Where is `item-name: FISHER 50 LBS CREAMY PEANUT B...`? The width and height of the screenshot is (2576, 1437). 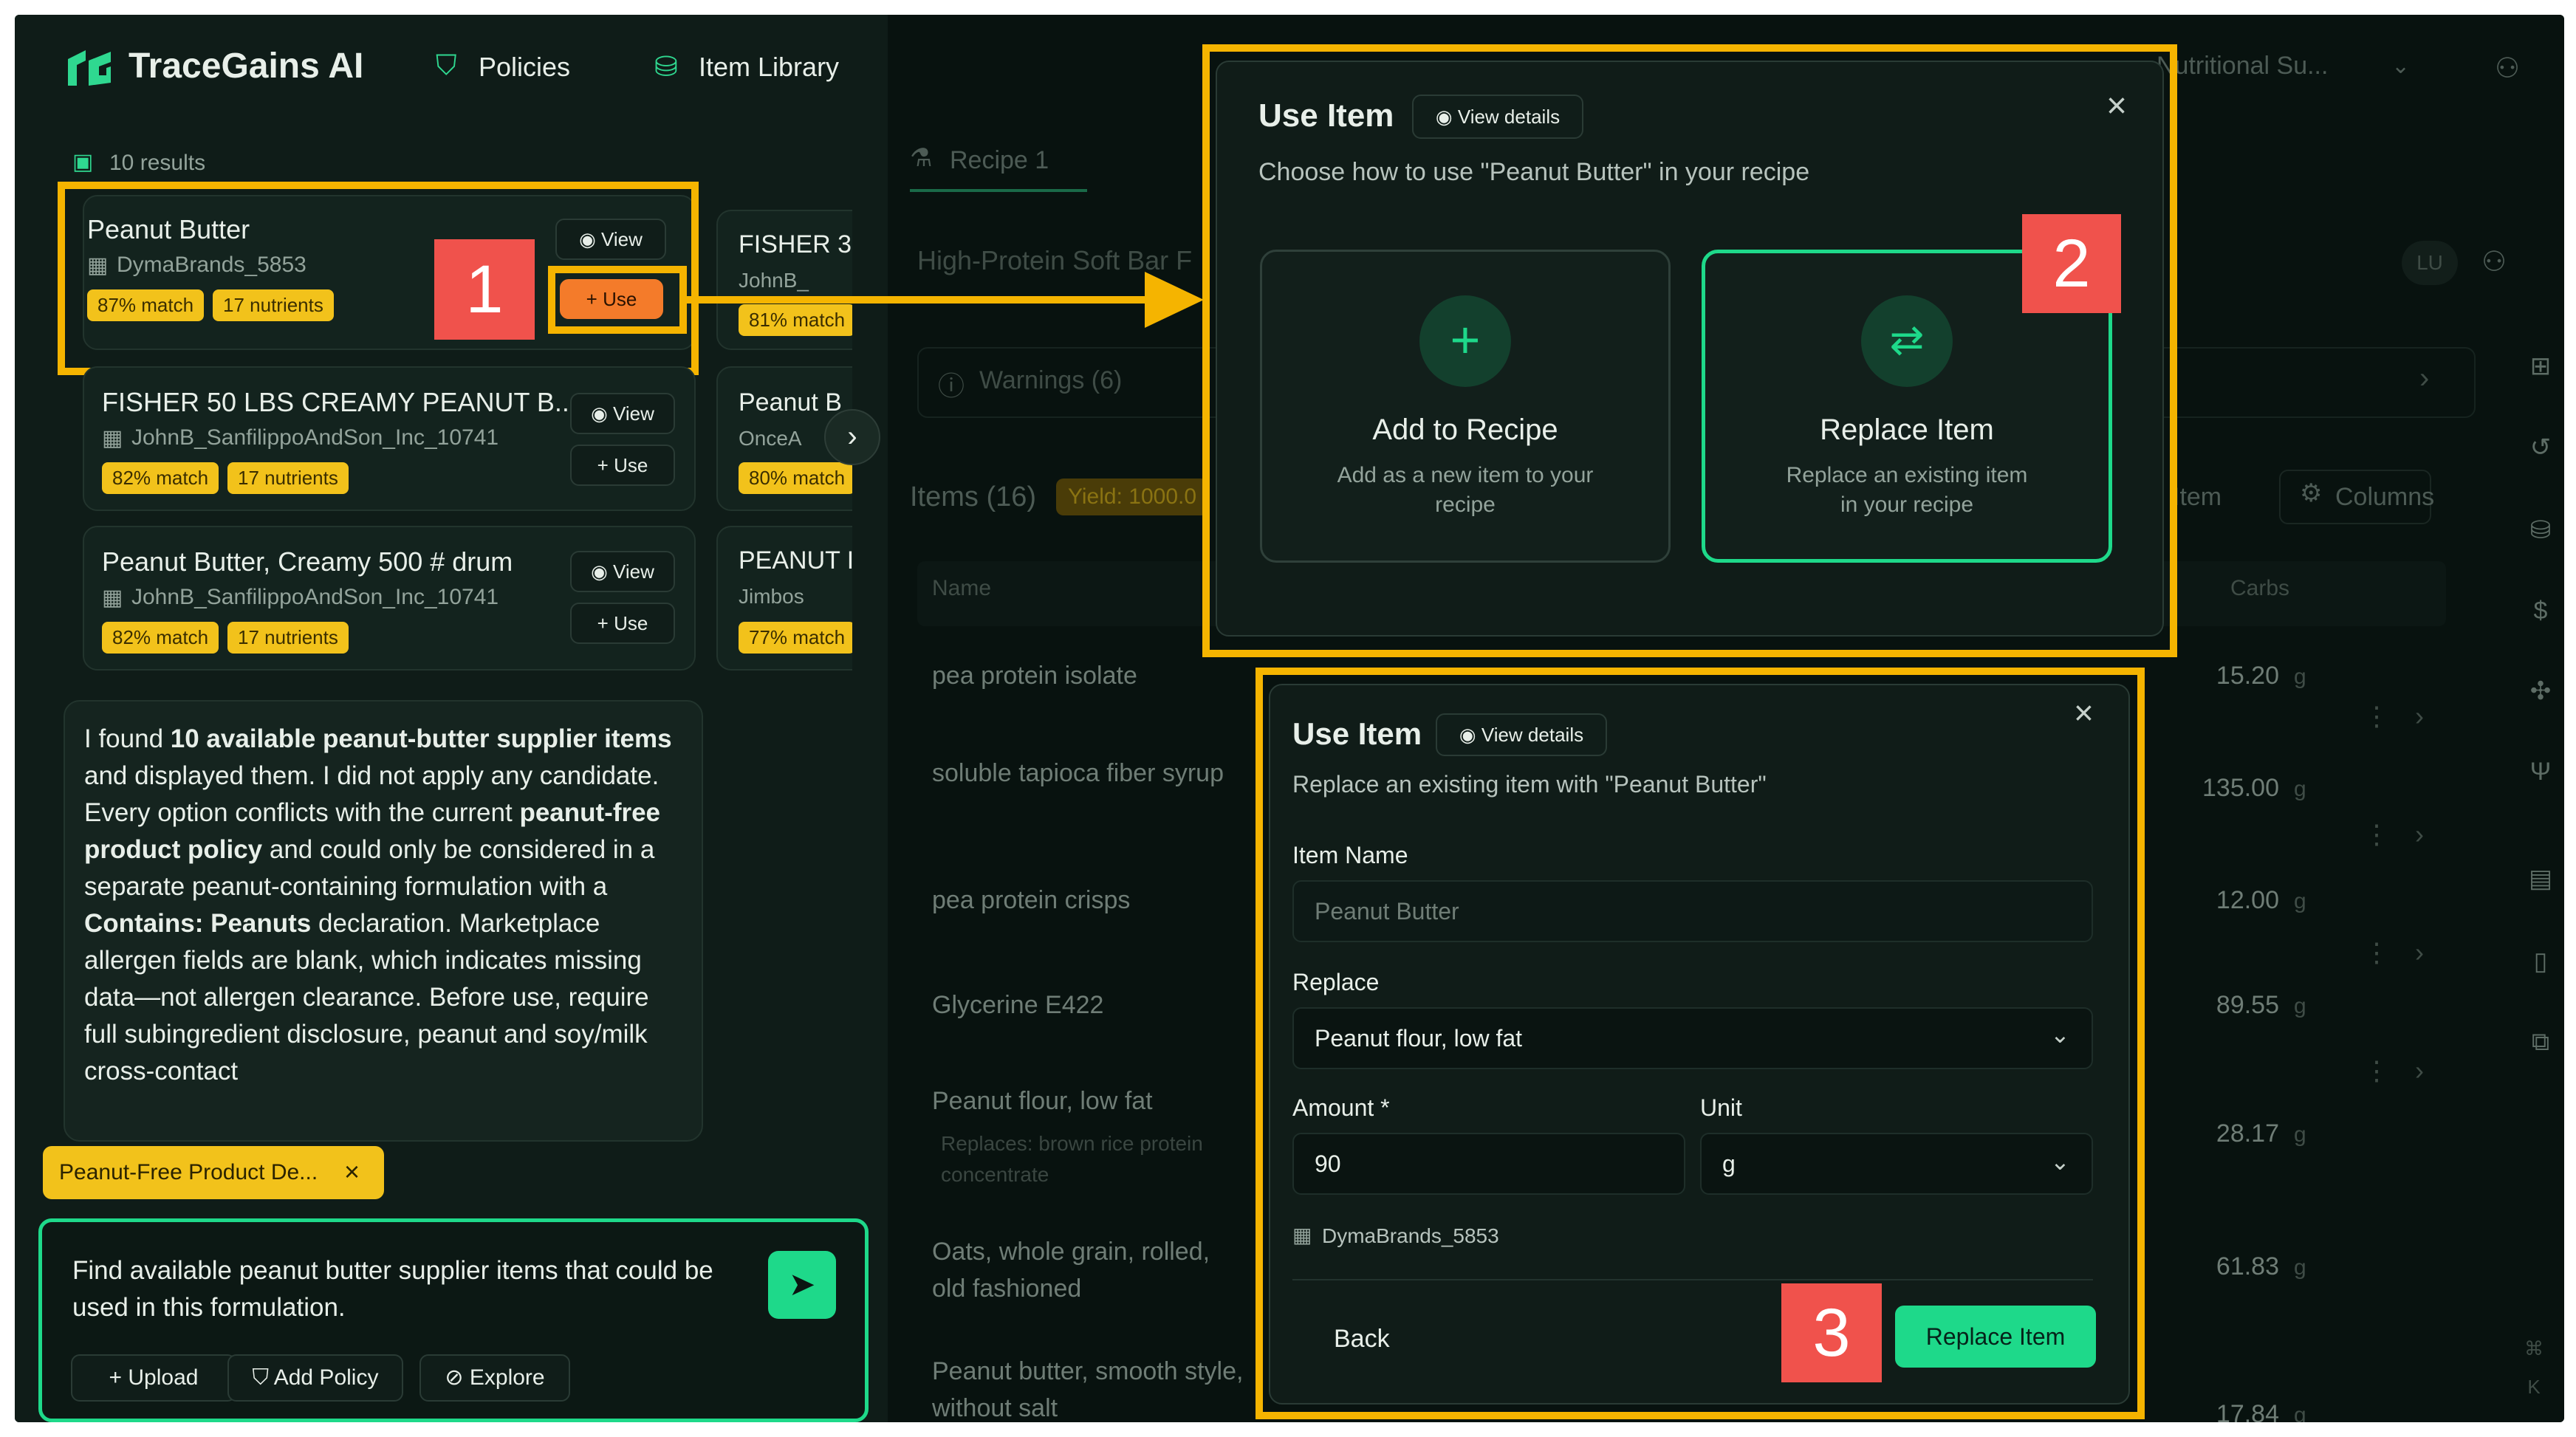 item-name: FISHER 50 LBS CREAMY PEANUT B... is located at coordinates (339, 402).